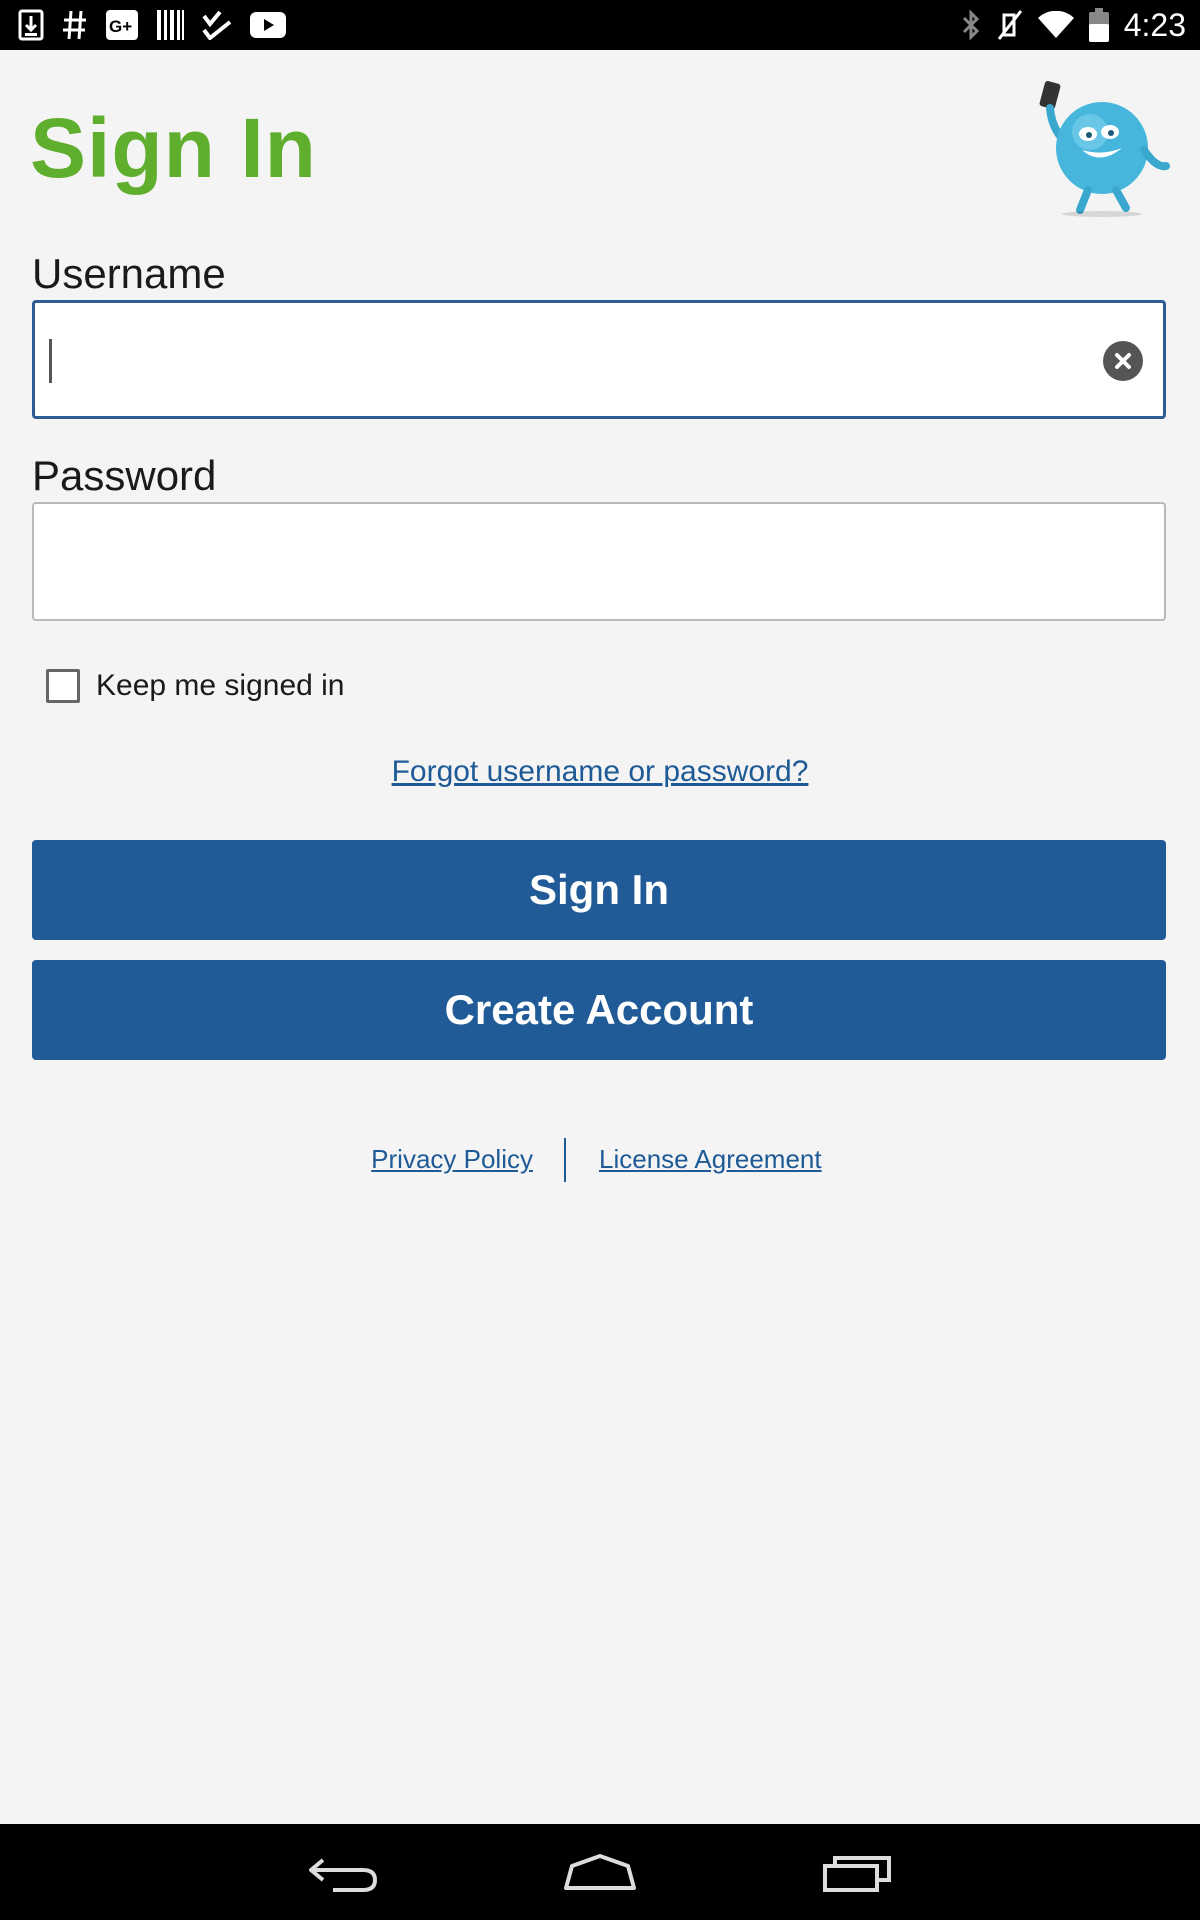 The image size is (1200, 1920). Describe the element at coordinates (170, 25) in the screenshot. I see `barcode-icon` at that location.